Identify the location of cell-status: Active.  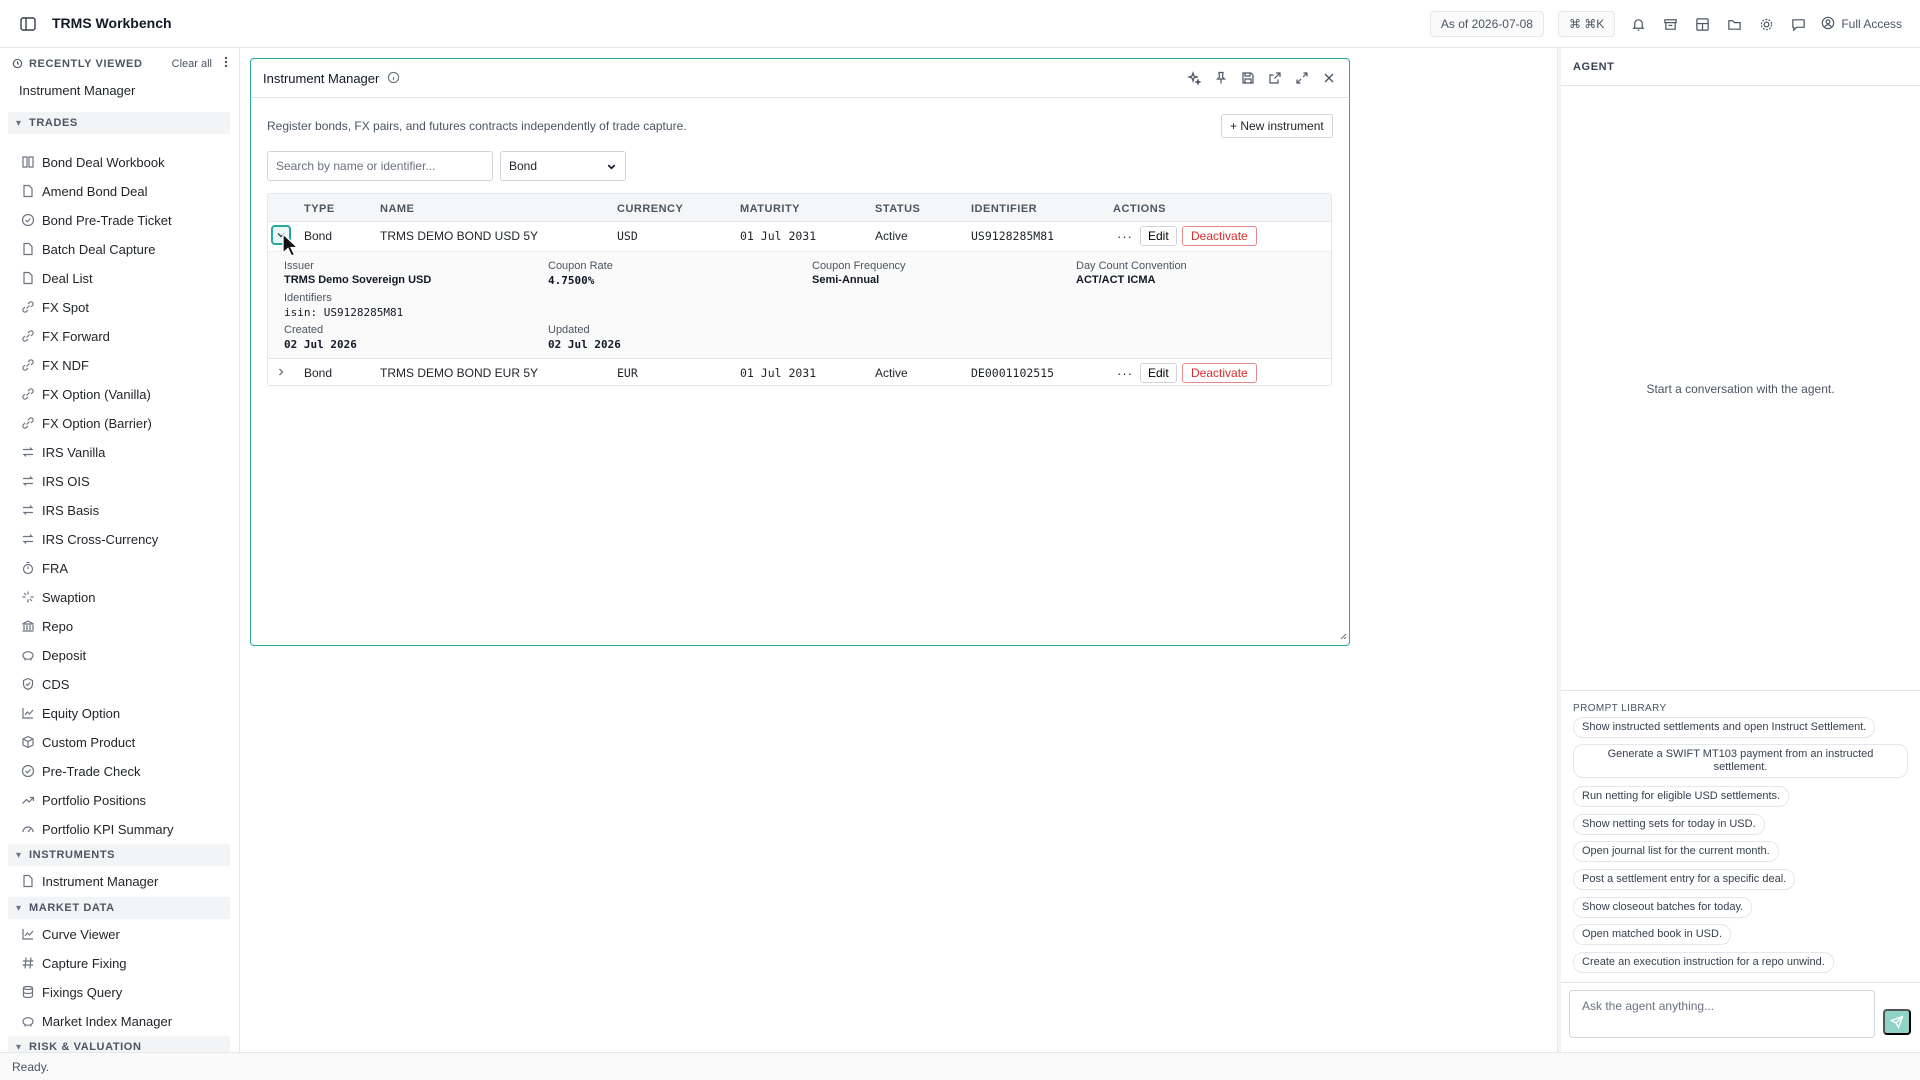
(891, 236).